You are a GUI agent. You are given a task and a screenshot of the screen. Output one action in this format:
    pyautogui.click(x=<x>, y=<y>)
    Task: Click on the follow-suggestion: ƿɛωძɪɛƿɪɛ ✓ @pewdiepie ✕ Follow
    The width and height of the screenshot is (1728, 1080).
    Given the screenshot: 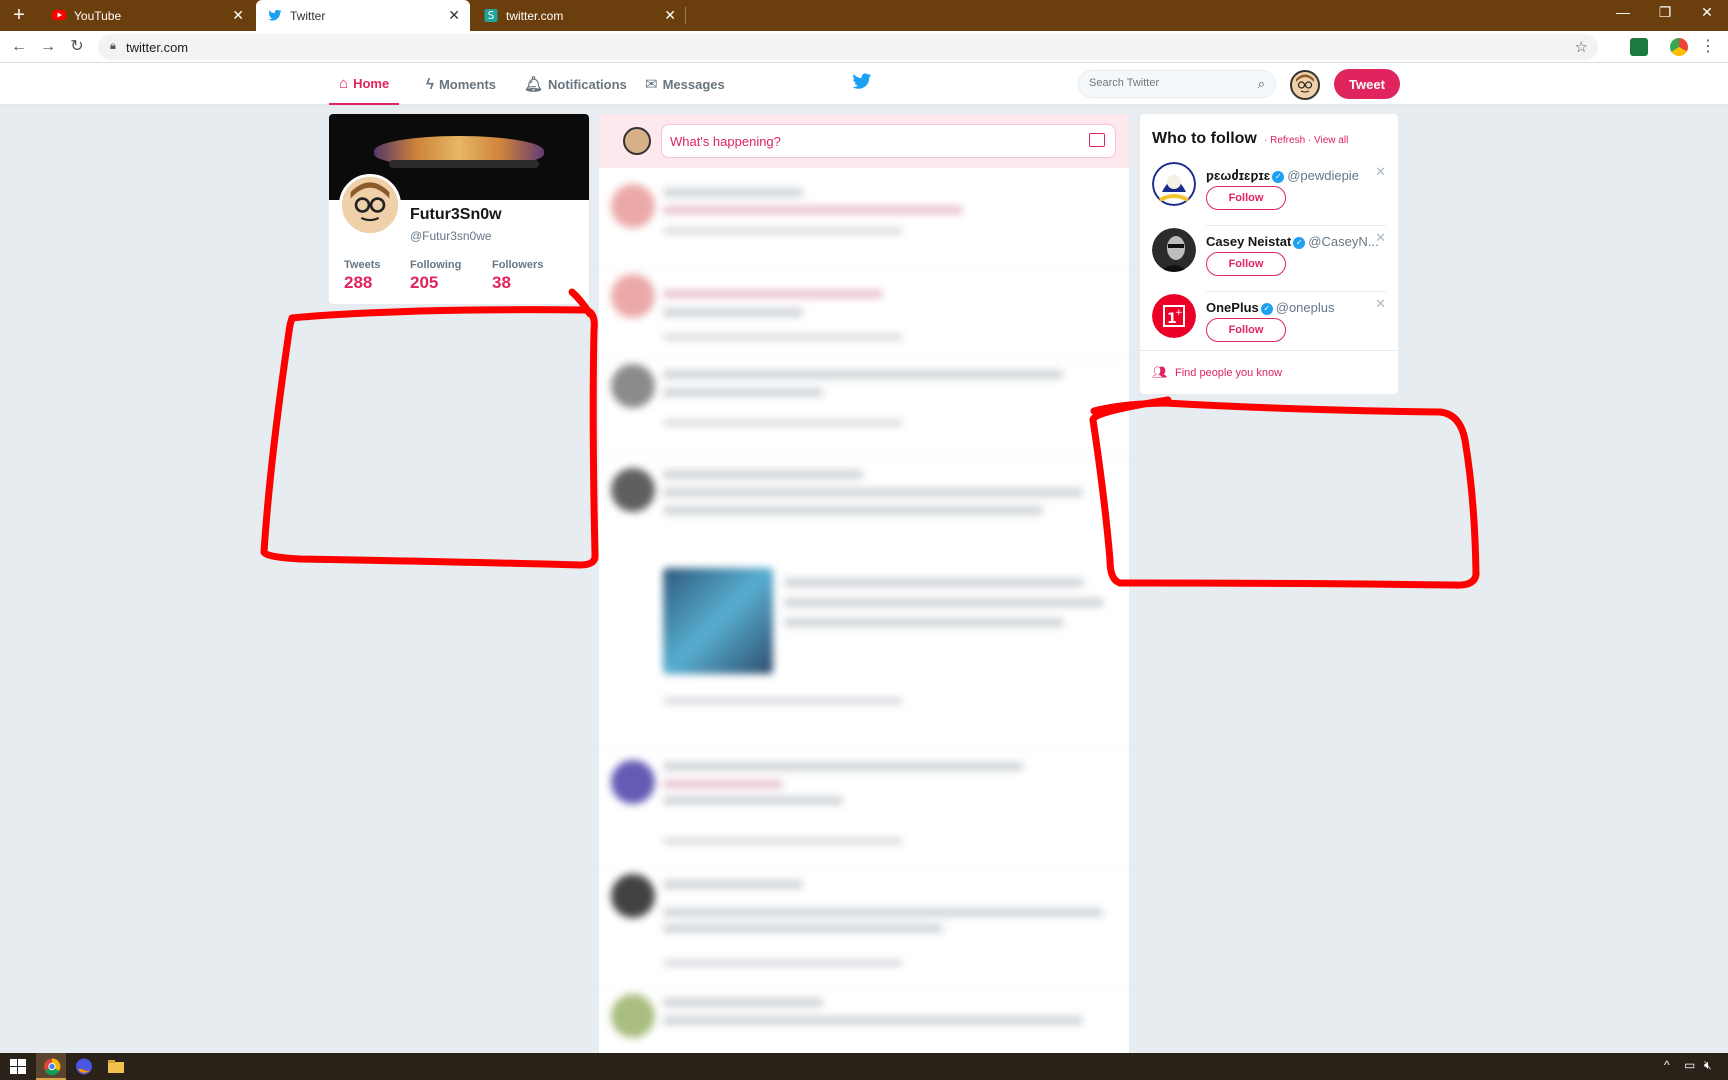 What is the action you would take?
    pyautogui.click(x=1269, y=193)
    